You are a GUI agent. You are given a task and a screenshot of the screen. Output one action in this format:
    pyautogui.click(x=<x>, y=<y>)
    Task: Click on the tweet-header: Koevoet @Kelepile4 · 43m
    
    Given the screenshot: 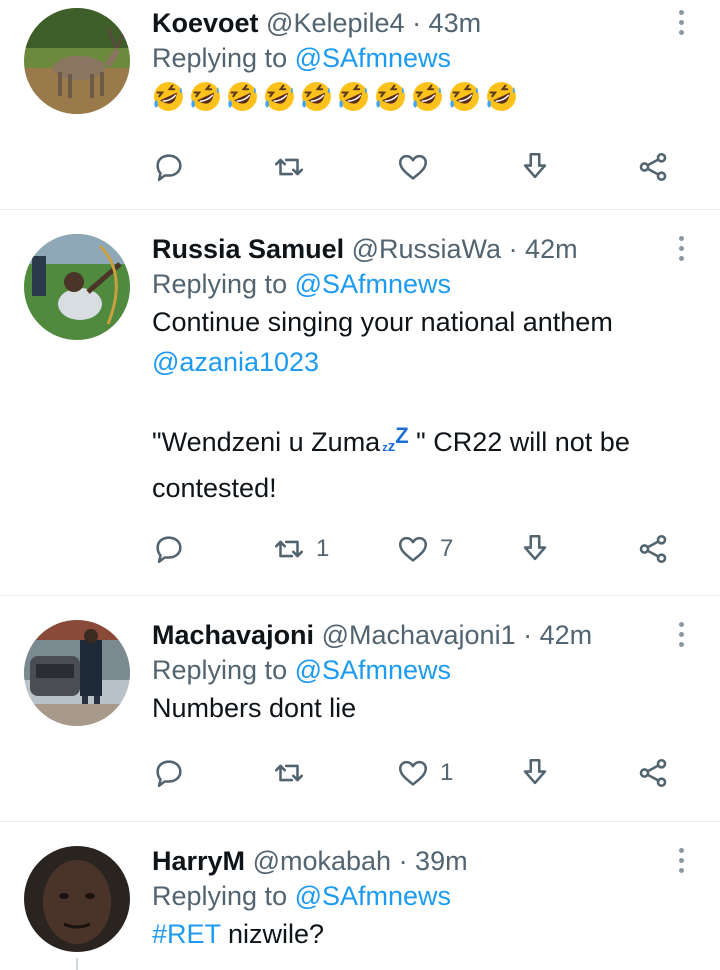 What is the action you would take?
    pyautogui.click(x=412, y=23)
    